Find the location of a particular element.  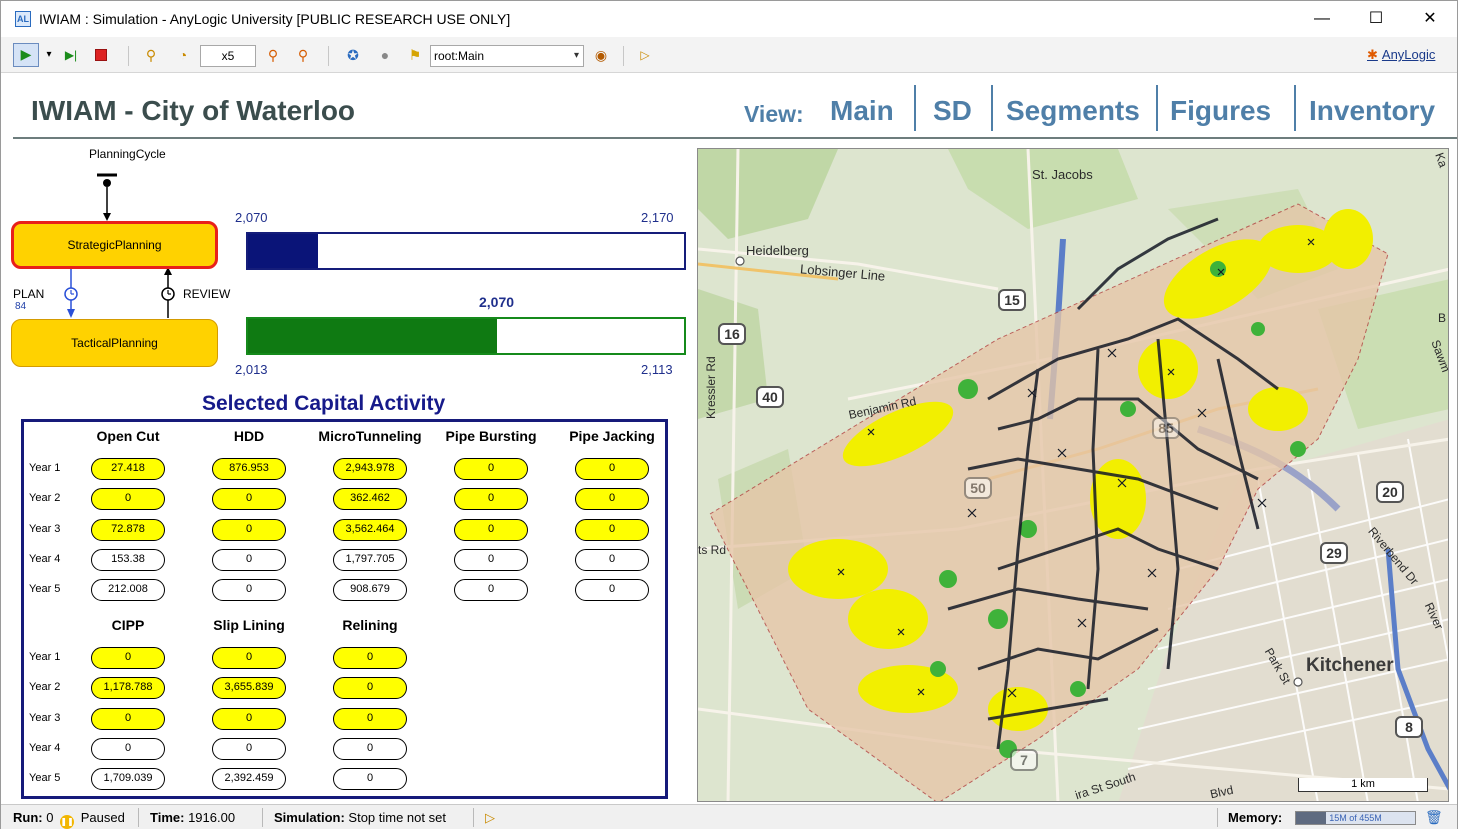

green-progress-bar is located at coordinates (466, 336).